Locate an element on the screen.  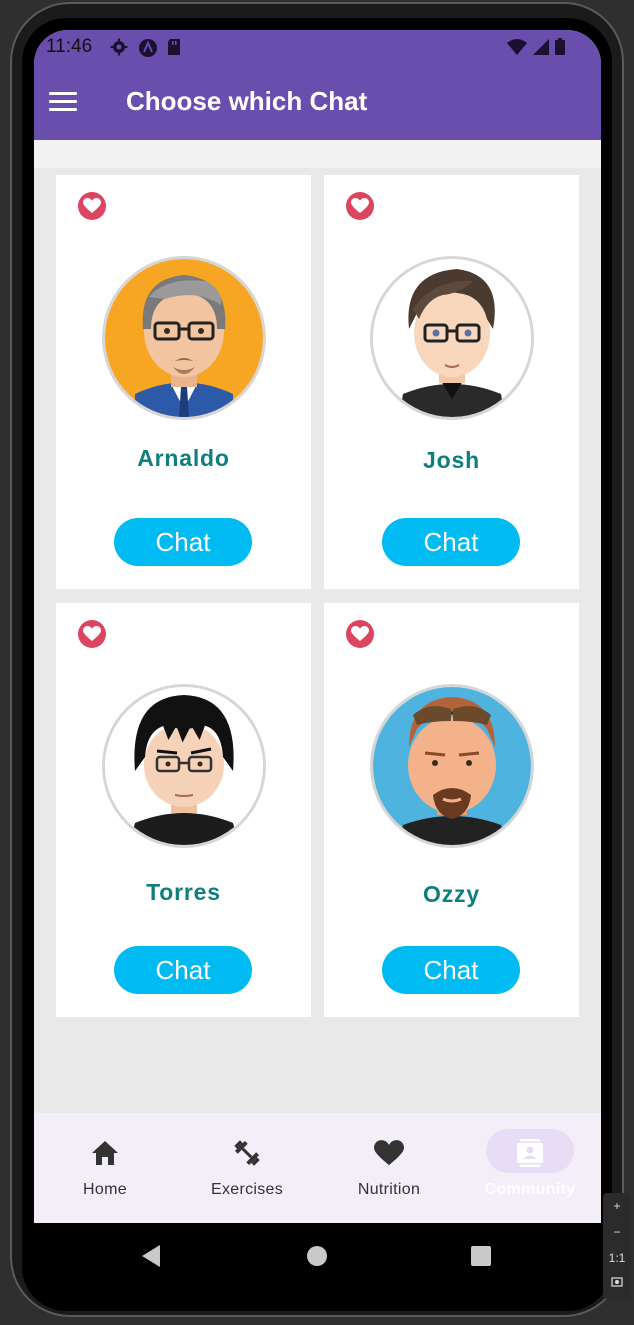
home-circle-icon is located at coordinates (317, 1256).